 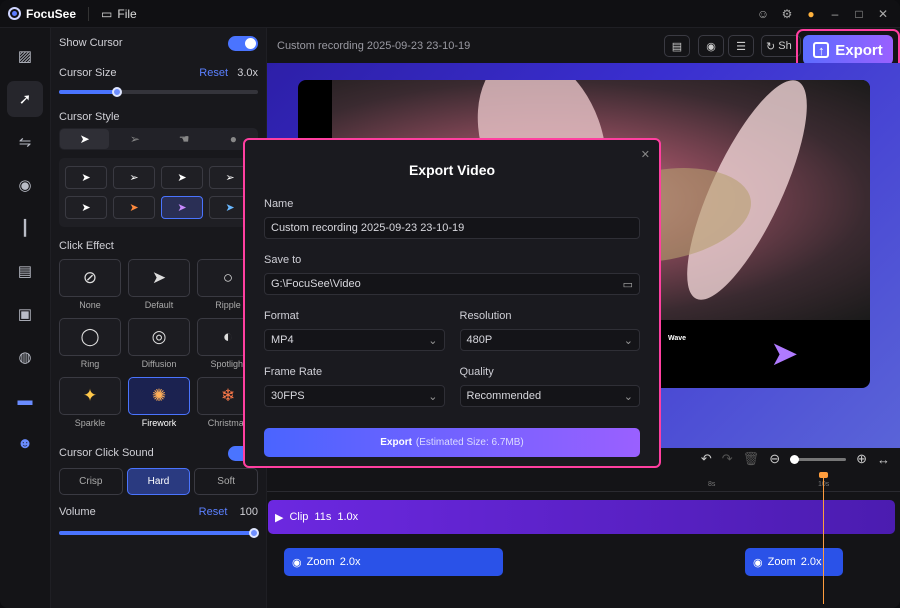 What do you see at coordinates (771, 46) in the screenshot?
I see `share-icon: ↻` at bounding box center [771, 46].